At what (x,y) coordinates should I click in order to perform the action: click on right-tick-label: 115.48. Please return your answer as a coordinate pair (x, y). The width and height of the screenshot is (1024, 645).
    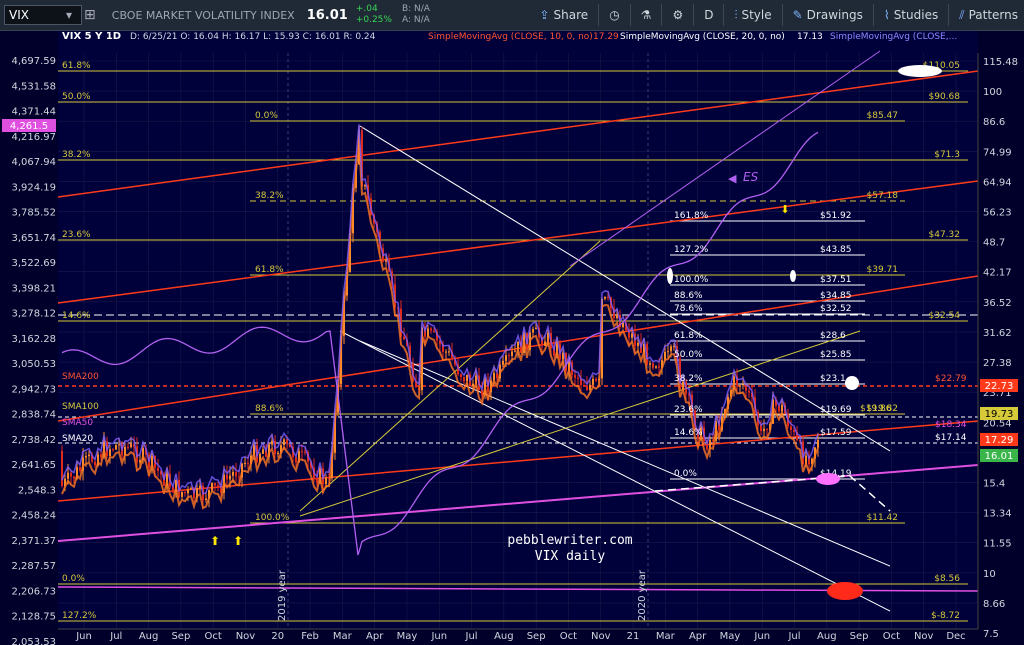
    Looking at the image, I should click on (1000, 62).